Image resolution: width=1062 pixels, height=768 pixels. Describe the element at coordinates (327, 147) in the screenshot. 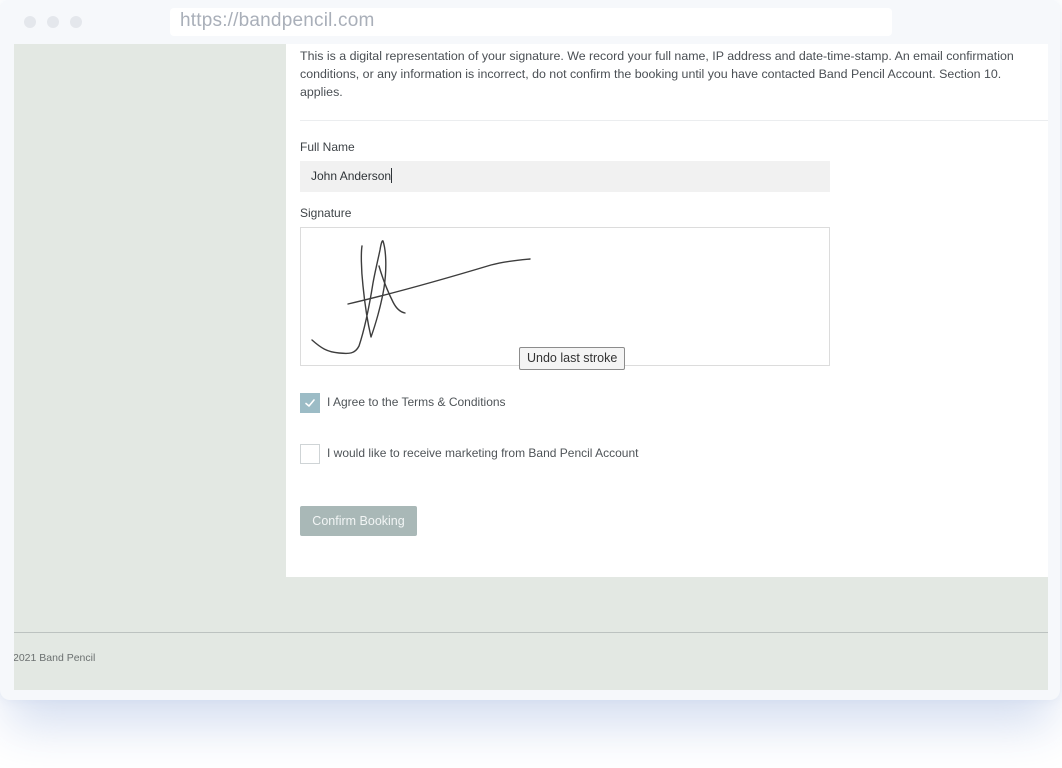

I see `full-name-label: Full Name` at that location.